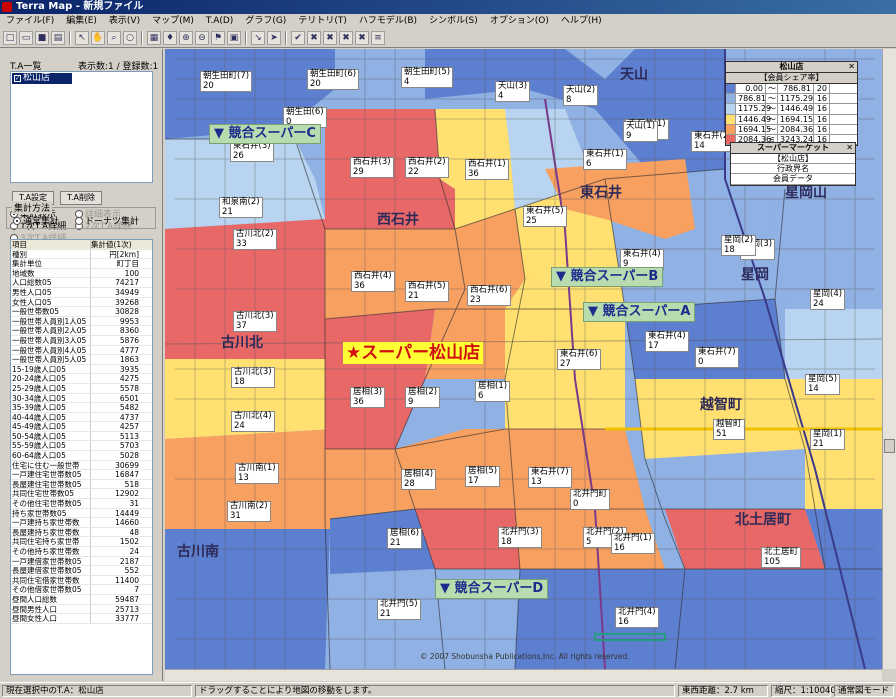 The width and height of the screenshot is (896, 699). Describe the element at coordinates (81, 254) in the screenshot. I see `table-row: 種別 円[2km]` at that location.